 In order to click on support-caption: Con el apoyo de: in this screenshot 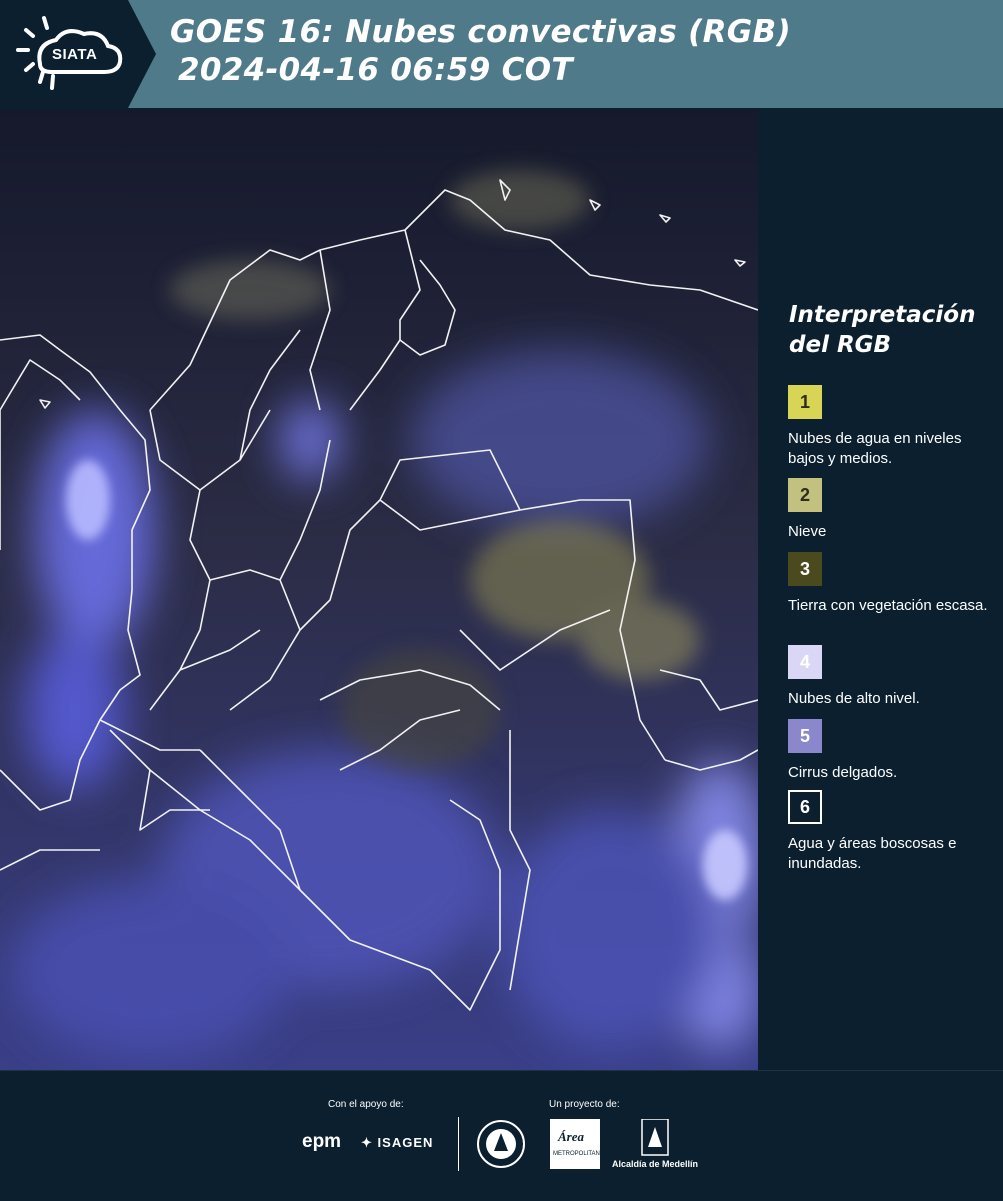, I will do `click(366, 1104)`.